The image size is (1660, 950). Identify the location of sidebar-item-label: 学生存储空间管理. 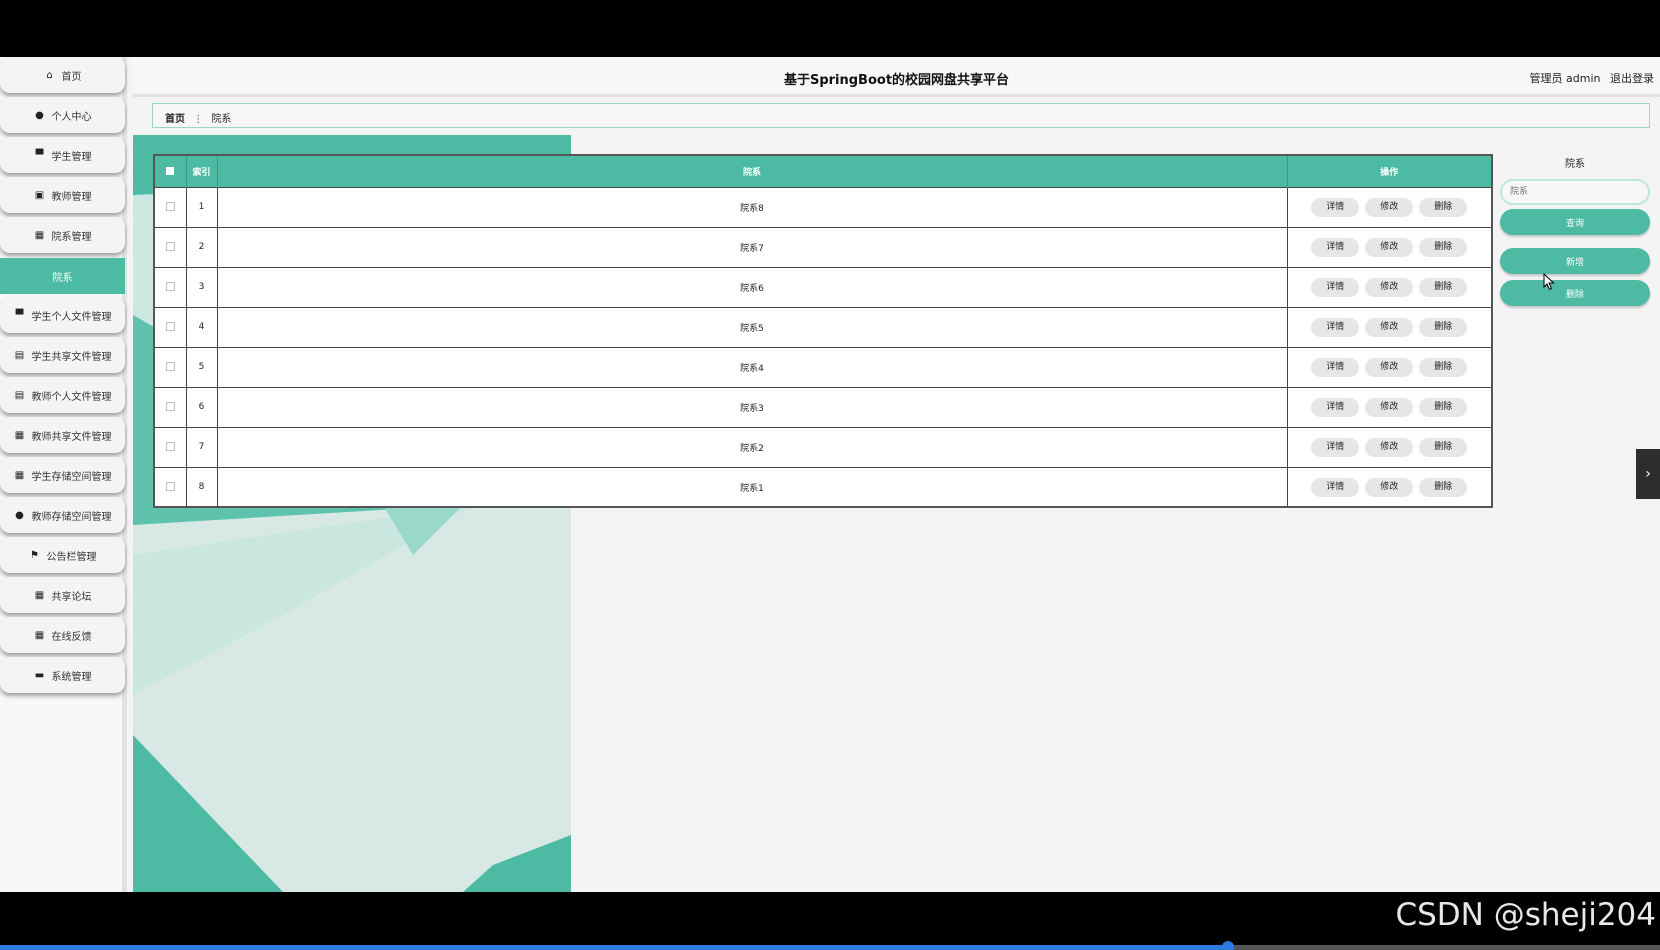
(71, 477).